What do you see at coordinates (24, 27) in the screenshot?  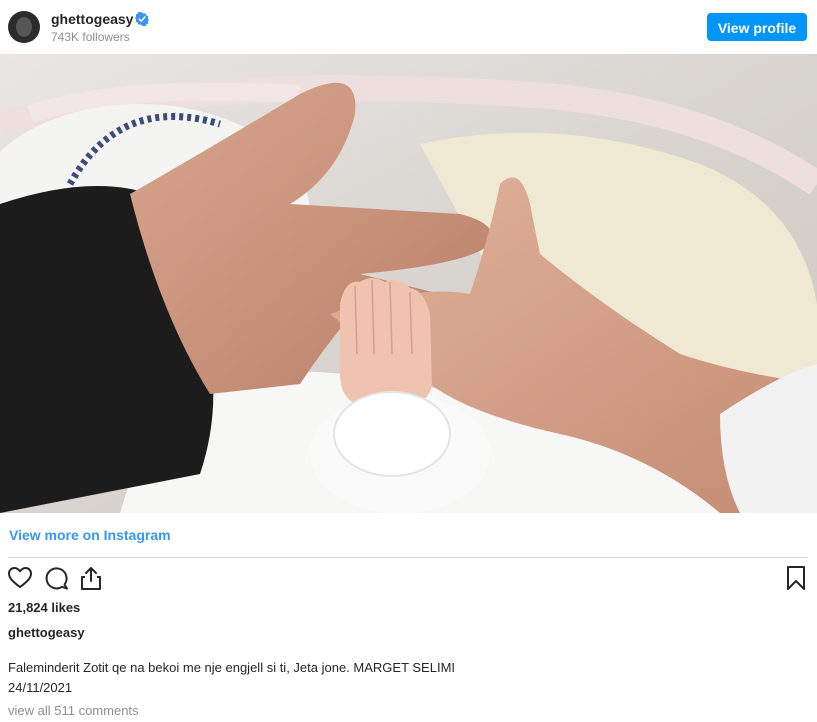 I see `avatar` at bounding box center [24, 27].